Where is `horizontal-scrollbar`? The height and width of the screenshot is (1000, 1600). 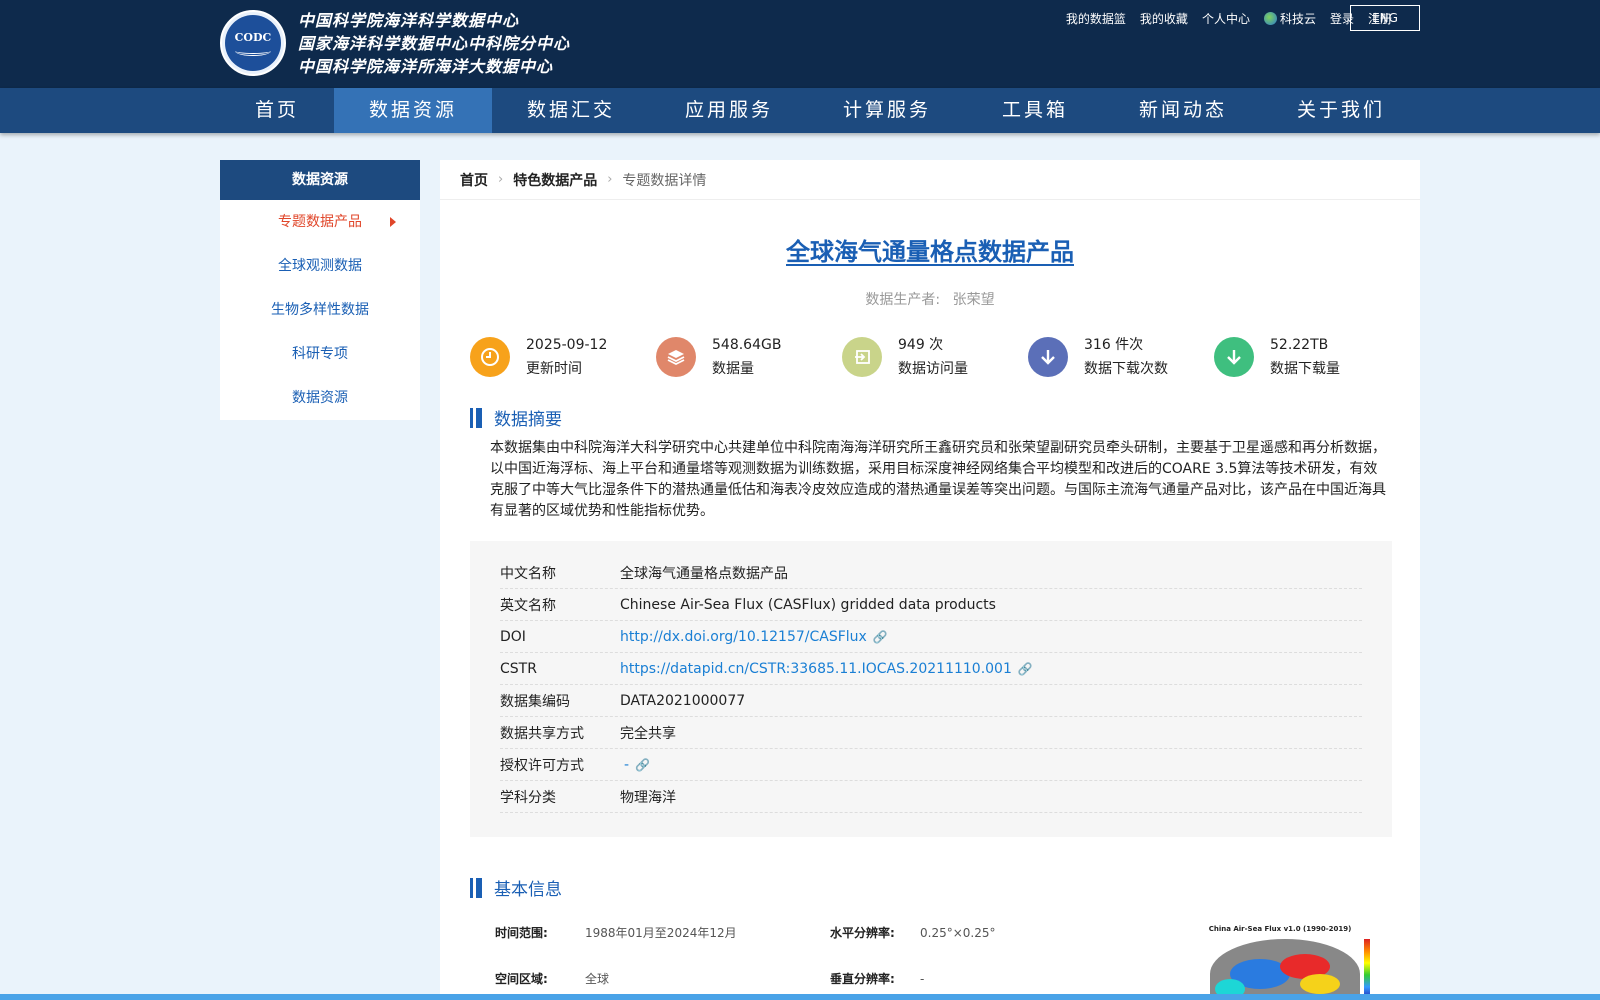 horizontal-scrollbar is located at coordinates (800, 997).